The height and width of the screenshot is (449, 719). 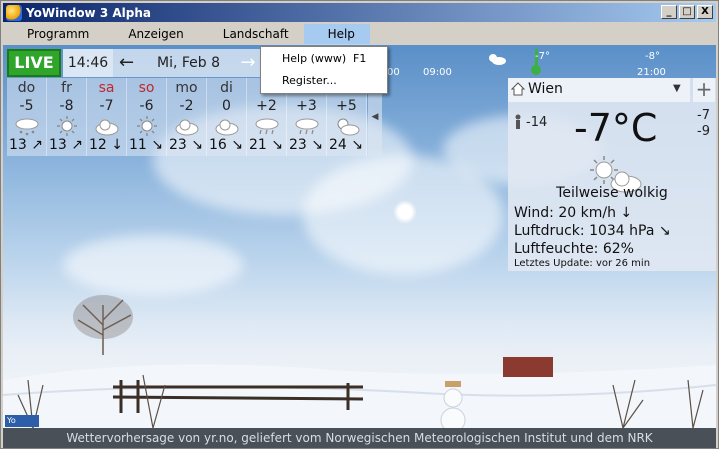 What do you see at coordinates (518, 89) in the screenshot?
I see `home-icon` at bounding box center [518, 89].